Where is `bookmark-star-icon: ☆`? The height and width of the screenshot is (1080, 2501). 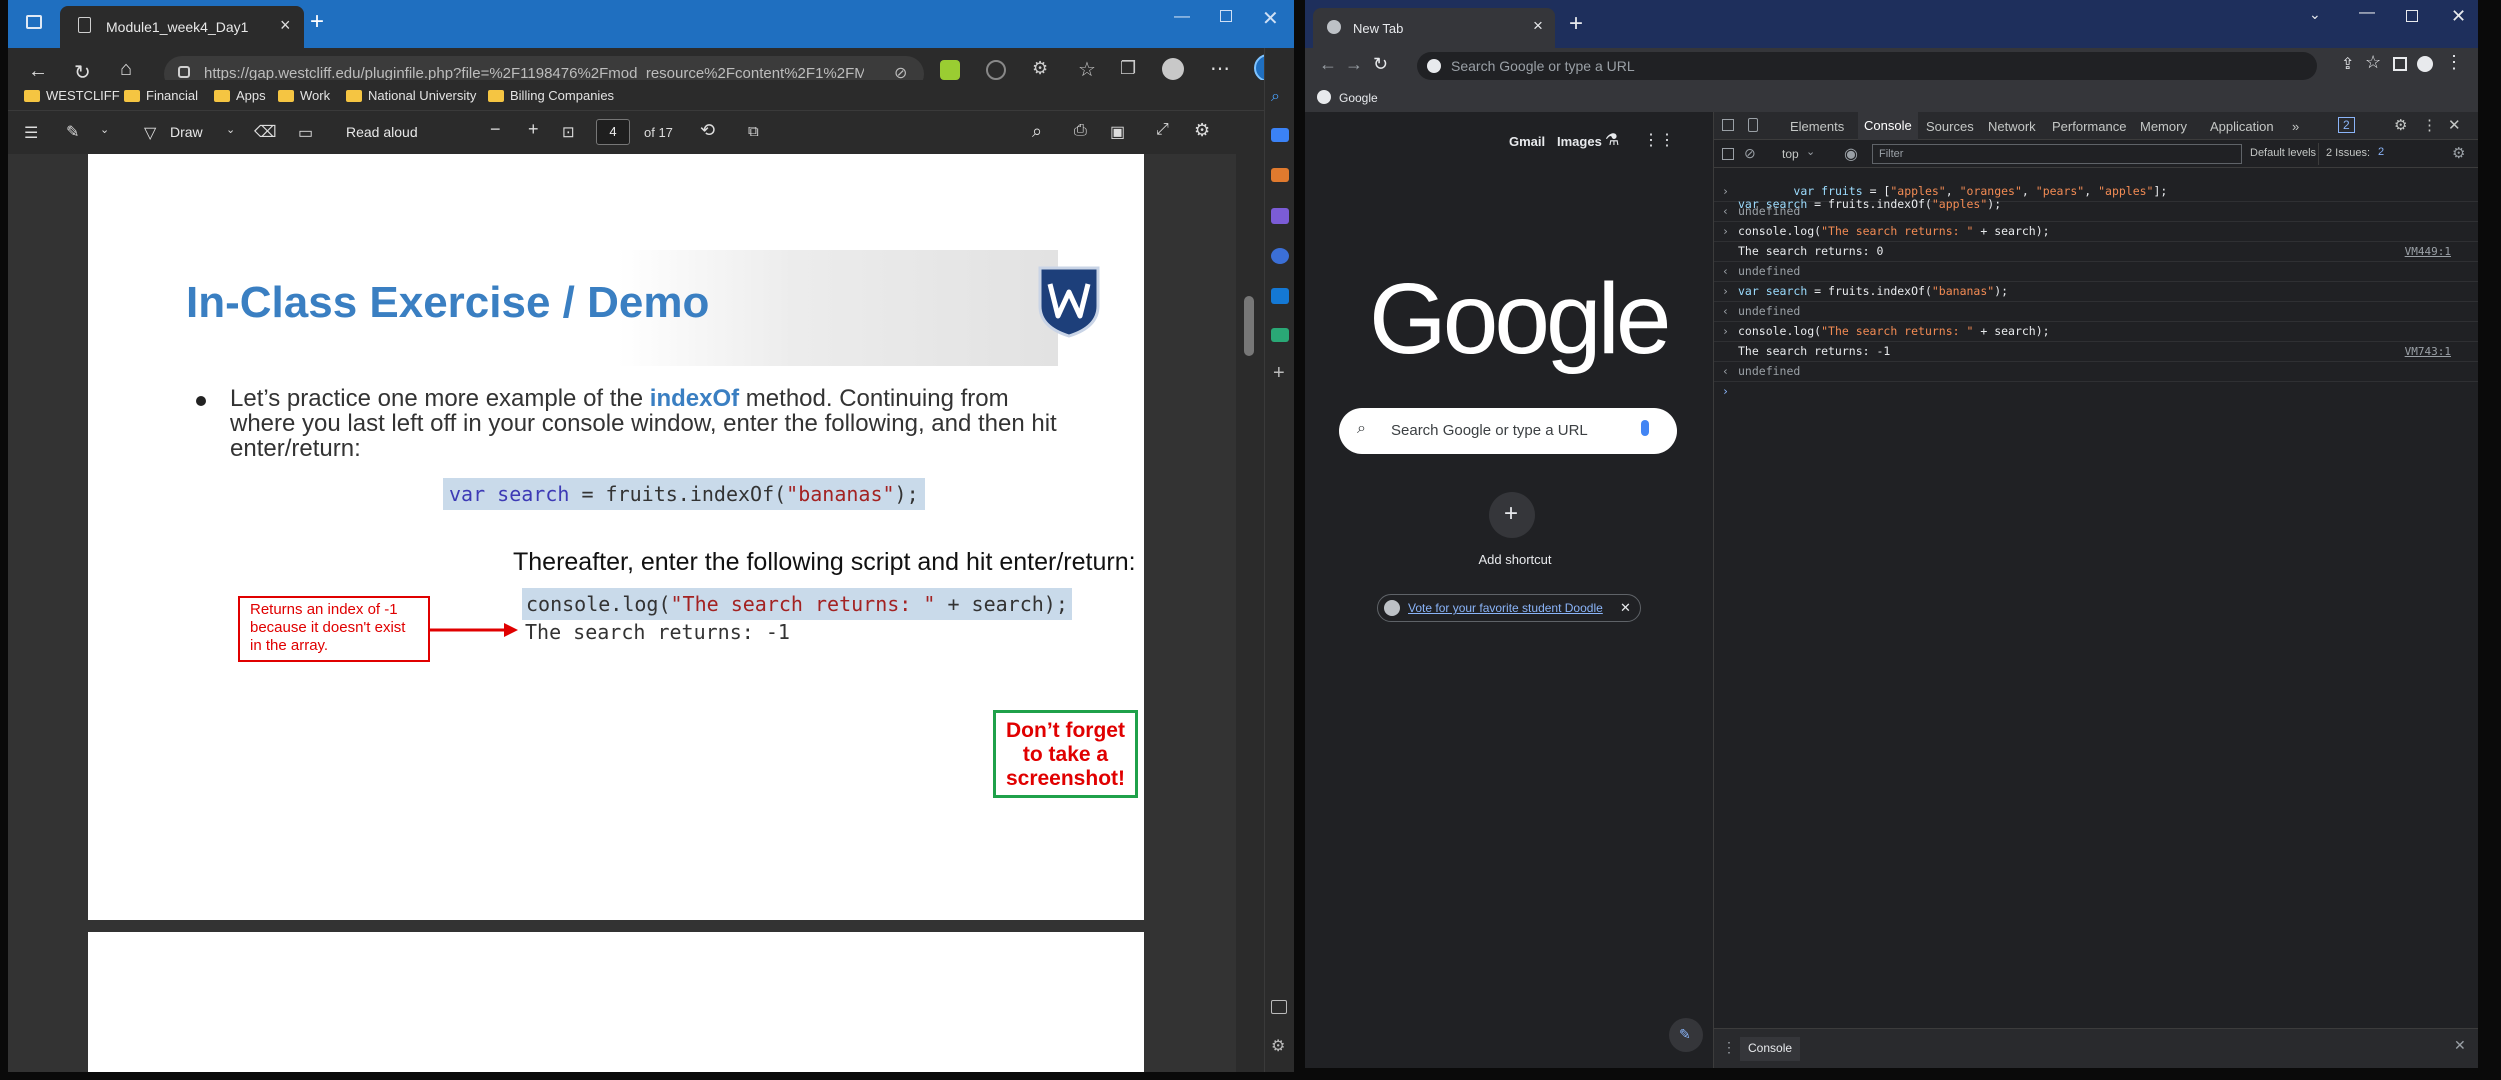 bookmark-star-icon: ☆ is located at coordinates (2373, 62).